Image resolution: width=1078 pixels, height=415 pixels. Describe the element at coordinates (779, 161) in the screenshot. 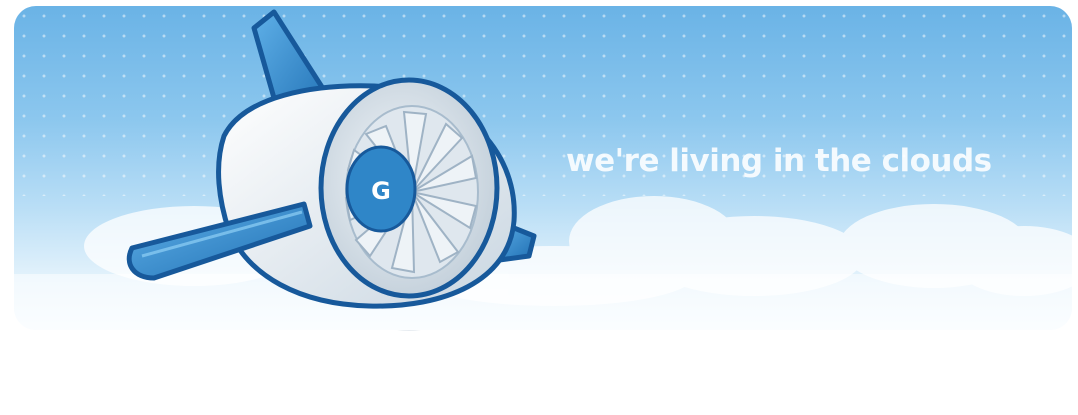

I see `tagline-text: we're living in the clouds` at that location.